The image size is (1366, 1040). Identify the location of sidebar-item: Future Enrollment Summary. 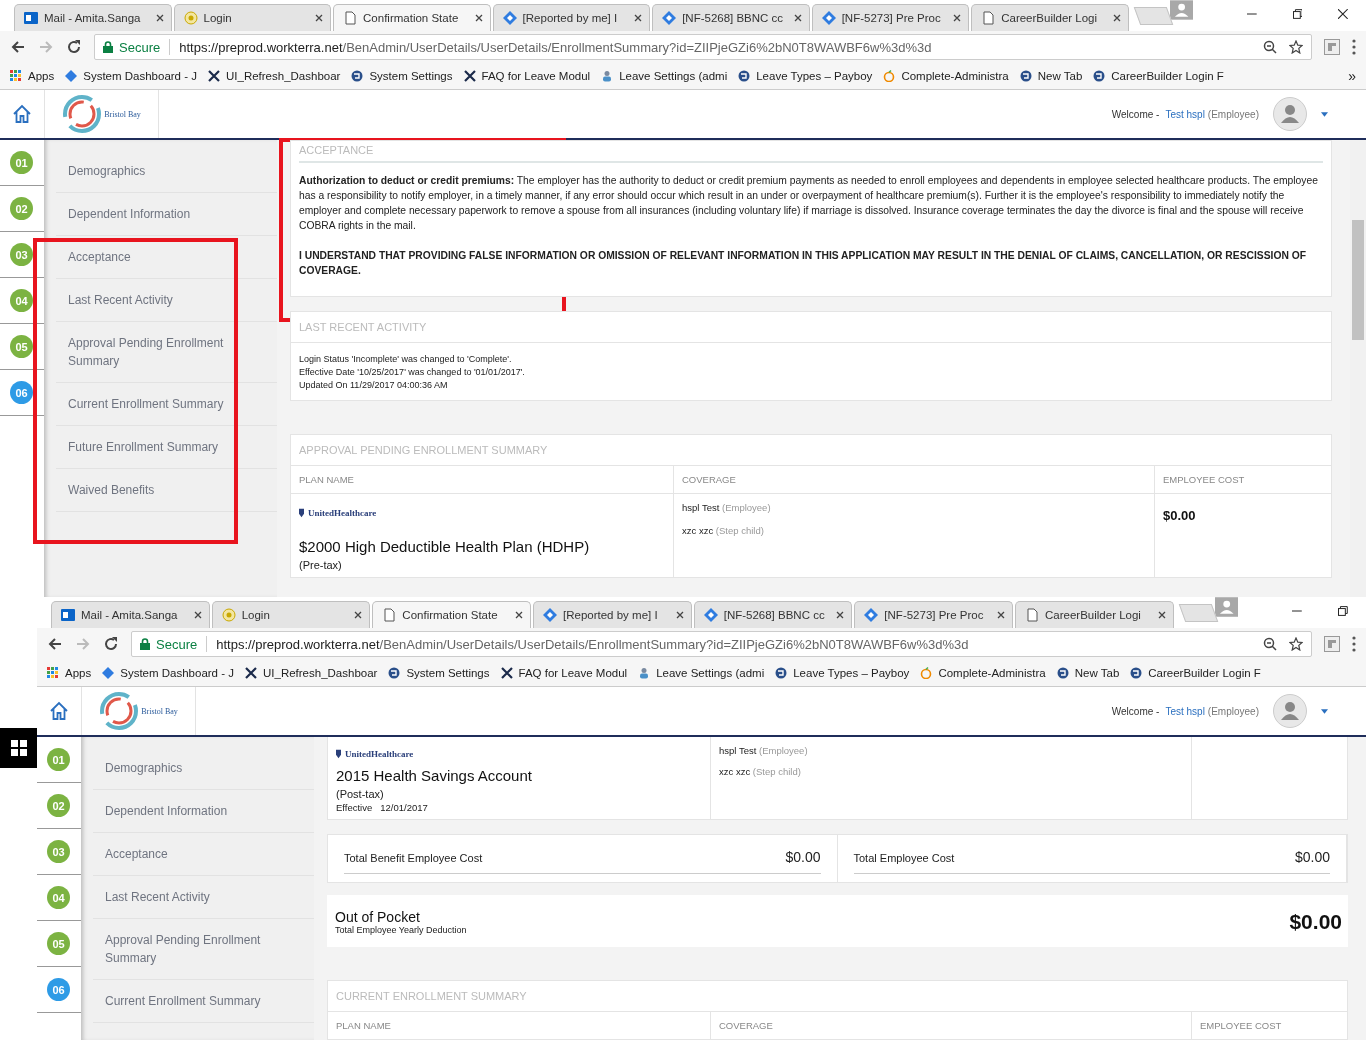
(166, 447).